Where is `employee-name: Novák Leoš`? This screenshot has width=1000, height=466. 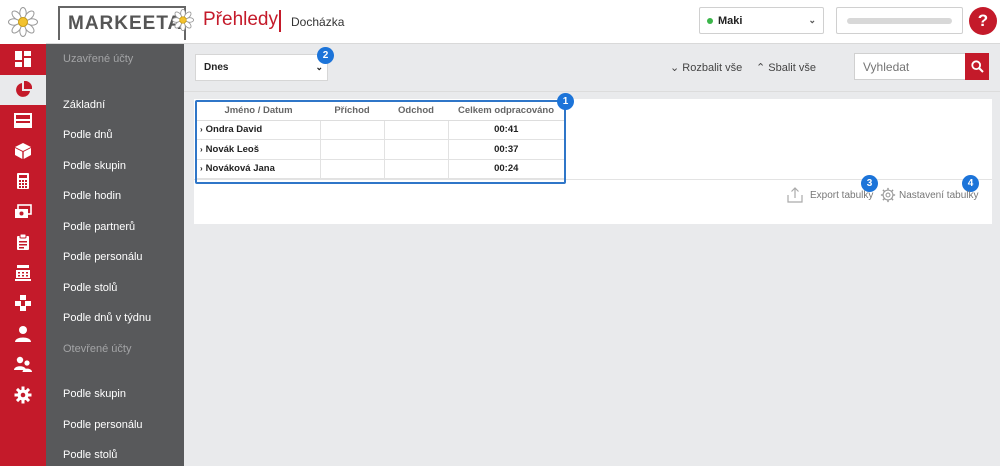 employee-name: Novák Leoš is located at coordinates (232, 149).